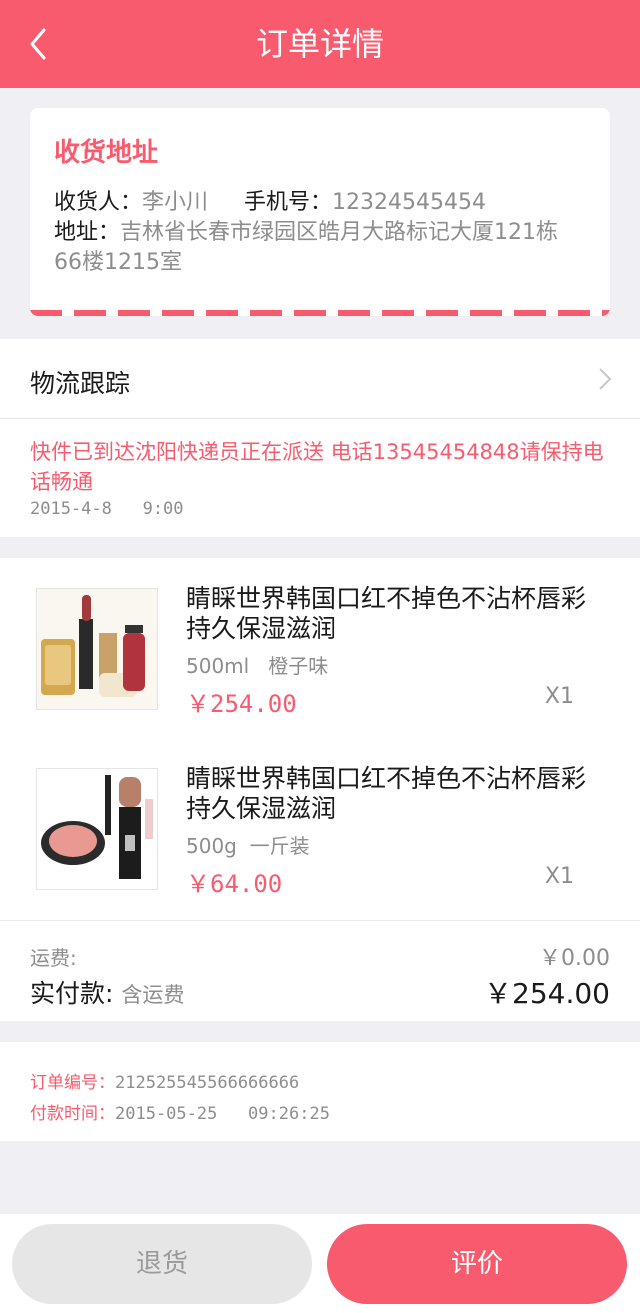 This screenshot has width=640, height=1313. What do you see at coordinates (317, 467) in the screenshot?
I see `logistics-message: 快件已到达沈阳快递员正在派送 电话13545454848请保持电话畅通` at bounding box center [317, 467].